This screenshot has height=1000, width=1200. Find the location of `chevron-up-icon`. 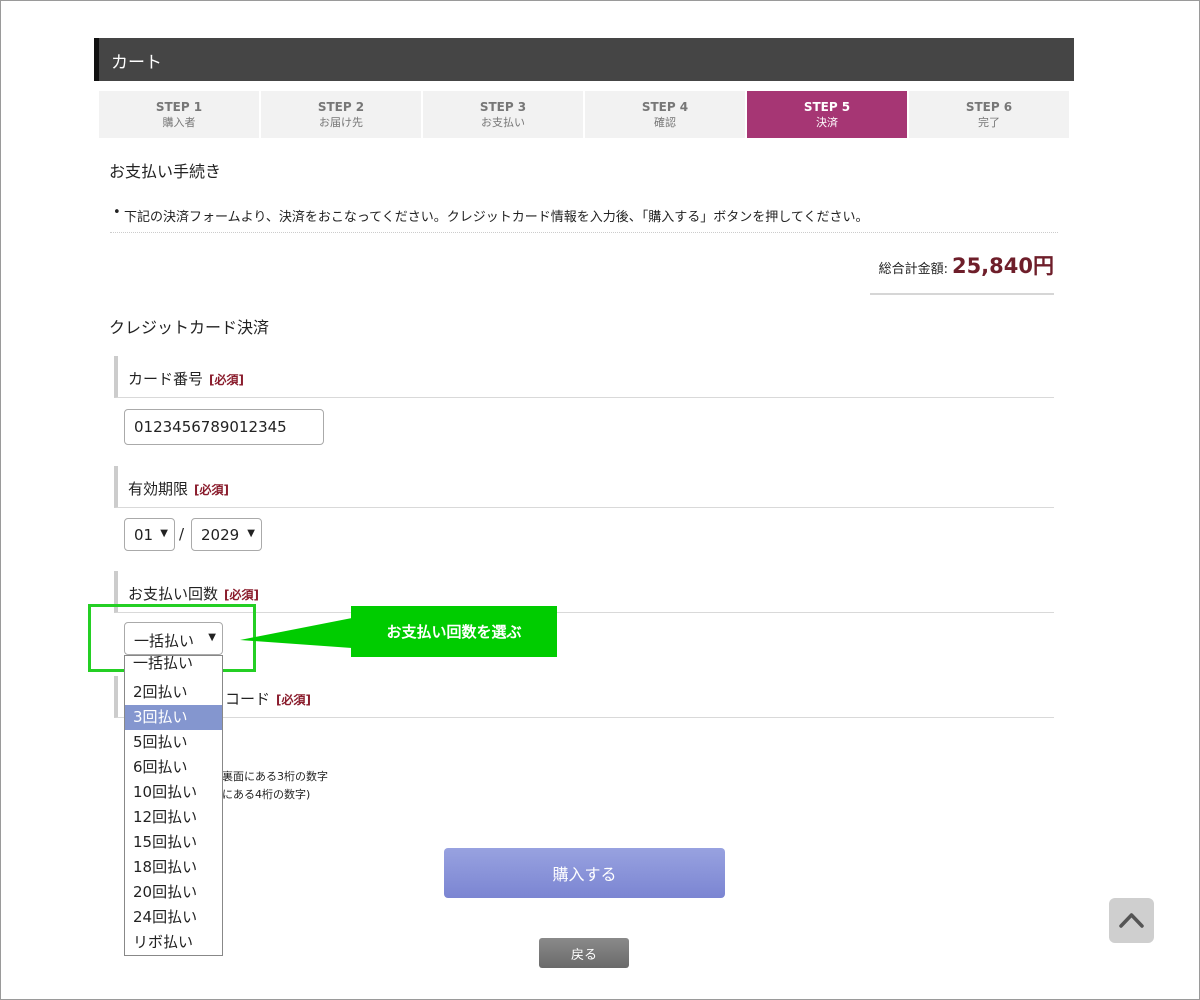

chevron-up-icon is located at coordinates (1131, 920).